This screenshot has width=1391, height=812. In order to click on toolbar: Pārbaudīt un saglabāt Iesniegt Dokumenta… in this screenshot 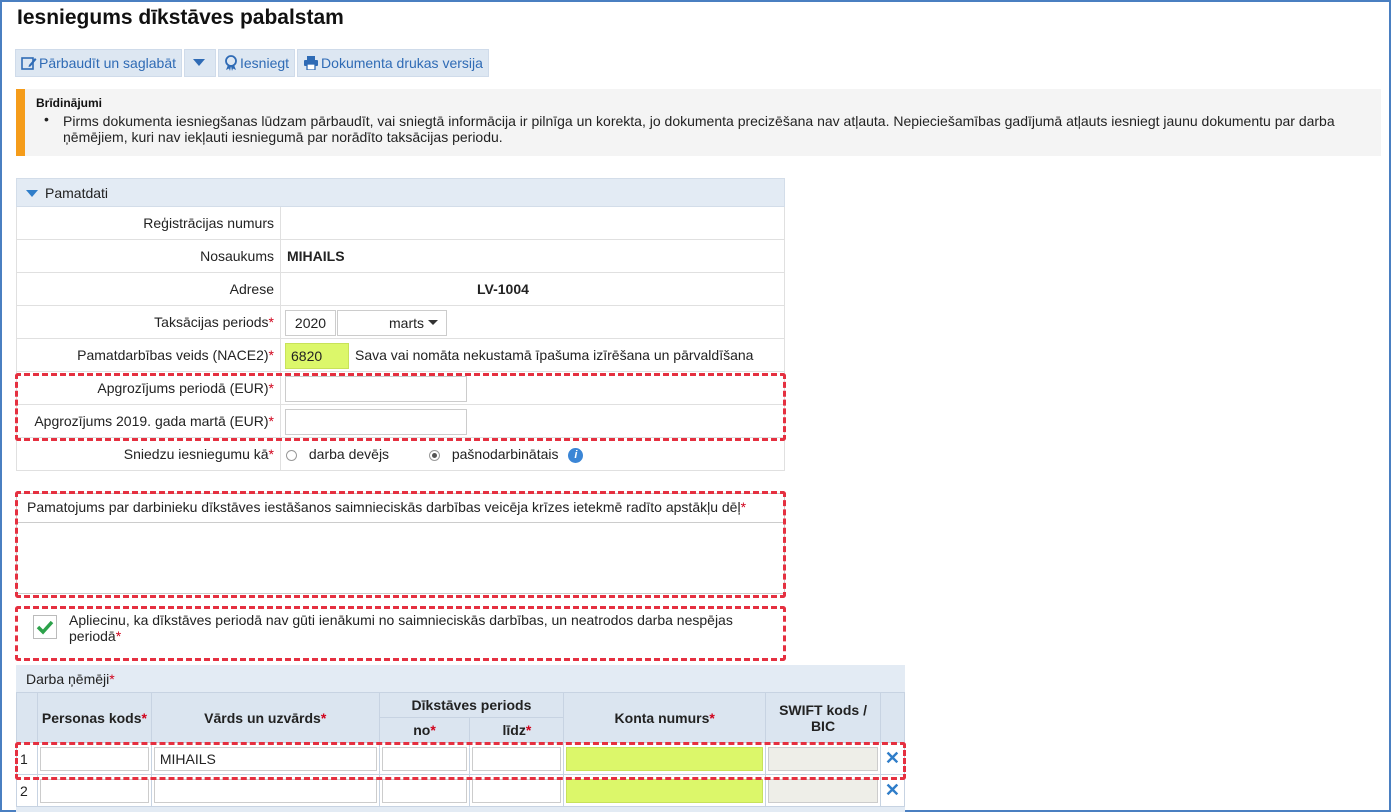, I will do `click(253, 63)`.